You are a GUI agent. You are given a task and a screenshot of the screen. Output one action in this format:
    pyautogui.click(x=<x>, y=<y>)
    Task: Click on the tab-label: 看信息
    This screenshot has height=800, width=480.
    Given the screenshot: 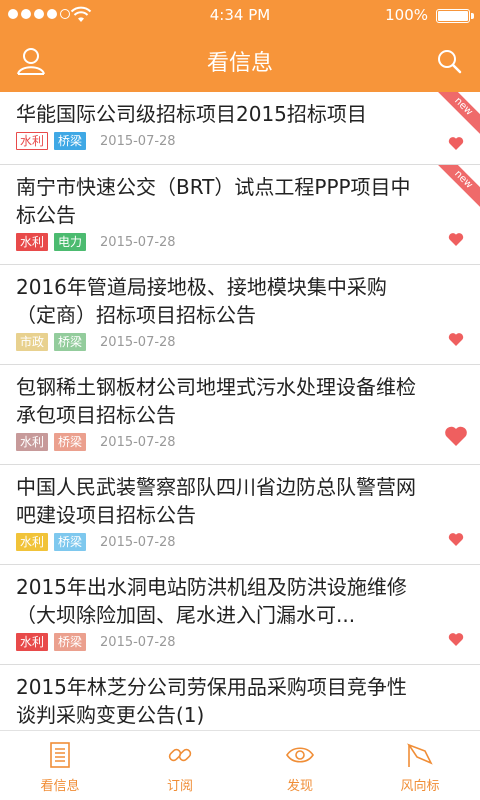 What is the action you would take?
    pyautogui.click(x=60, y=786)
    